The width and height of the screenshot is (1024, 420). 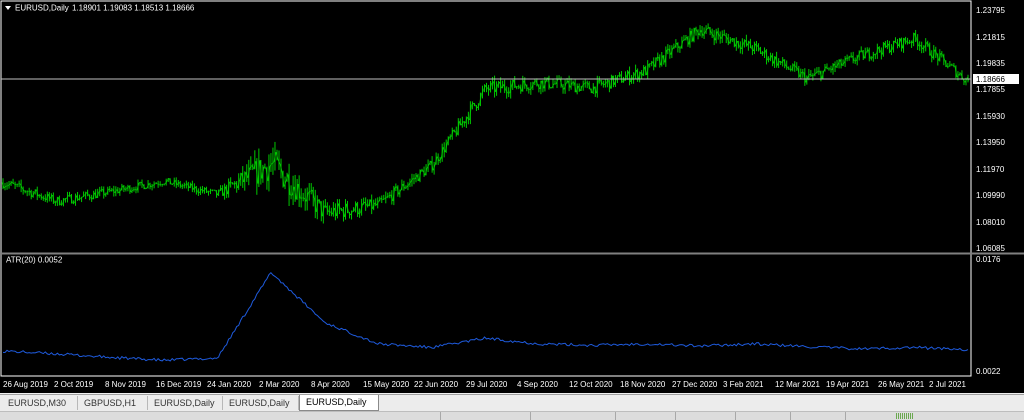 I want to click on price-label: 1.13950, so click(x=990, y=142).